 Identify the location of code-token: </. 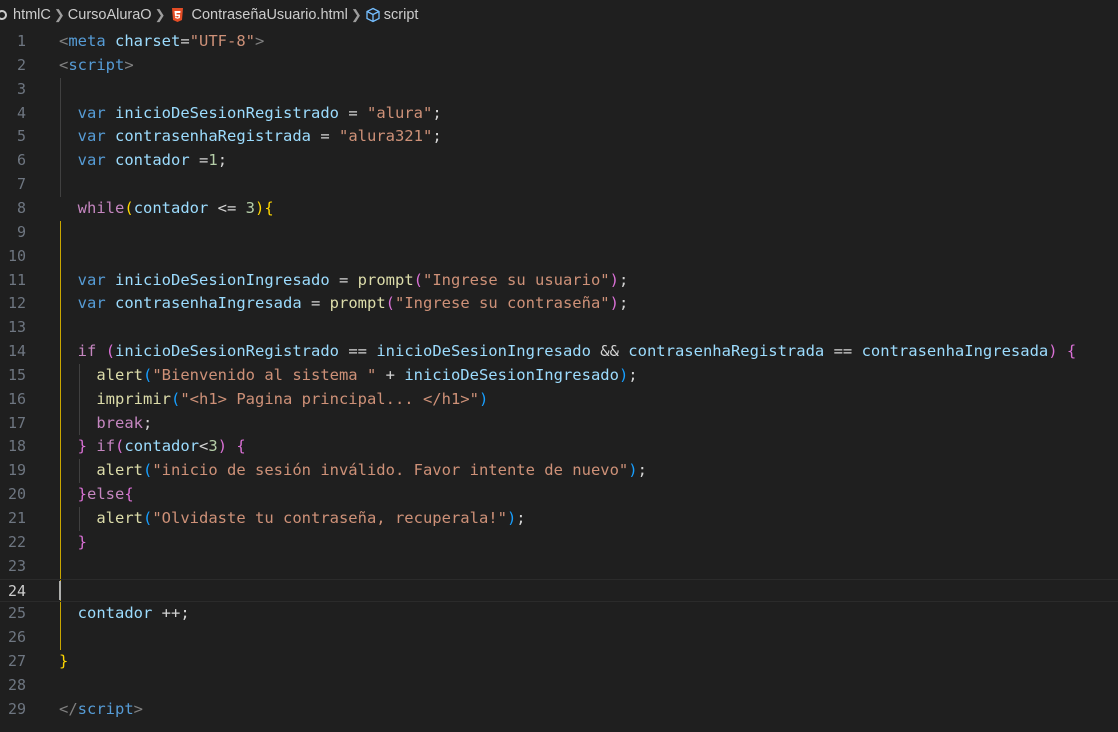
(68, 708).